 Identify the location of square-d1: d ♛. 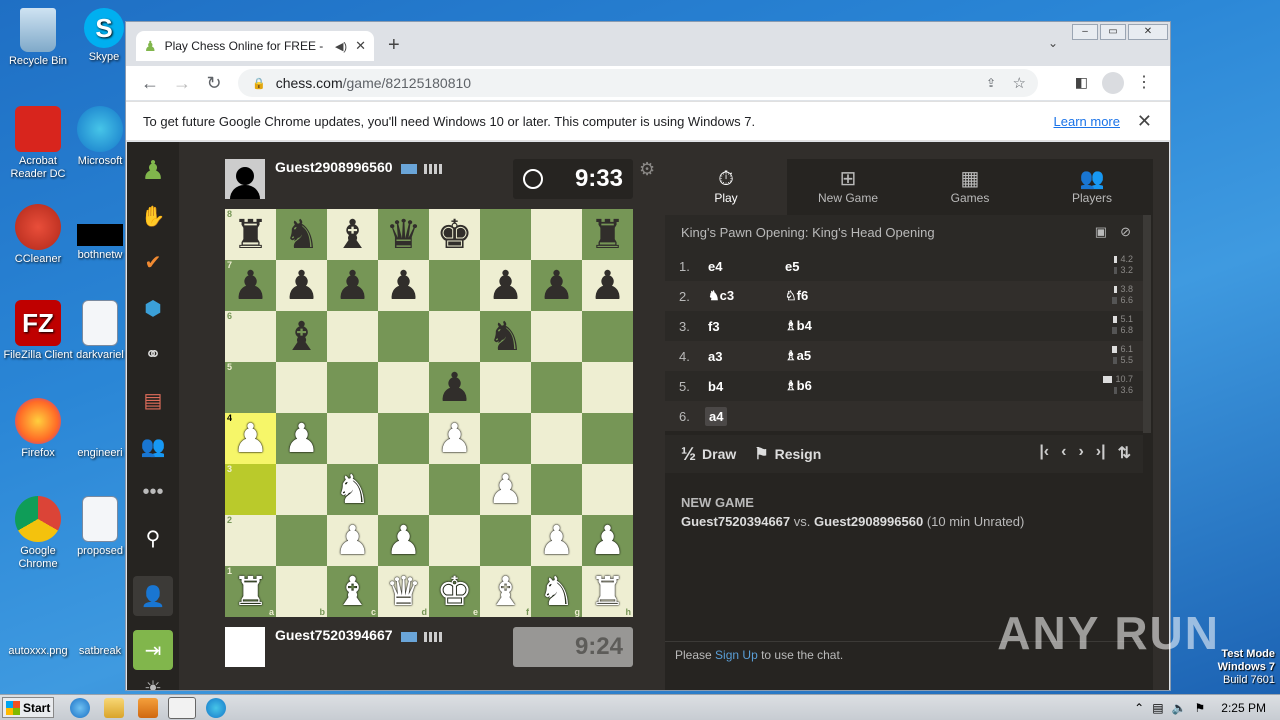
(403, 591).